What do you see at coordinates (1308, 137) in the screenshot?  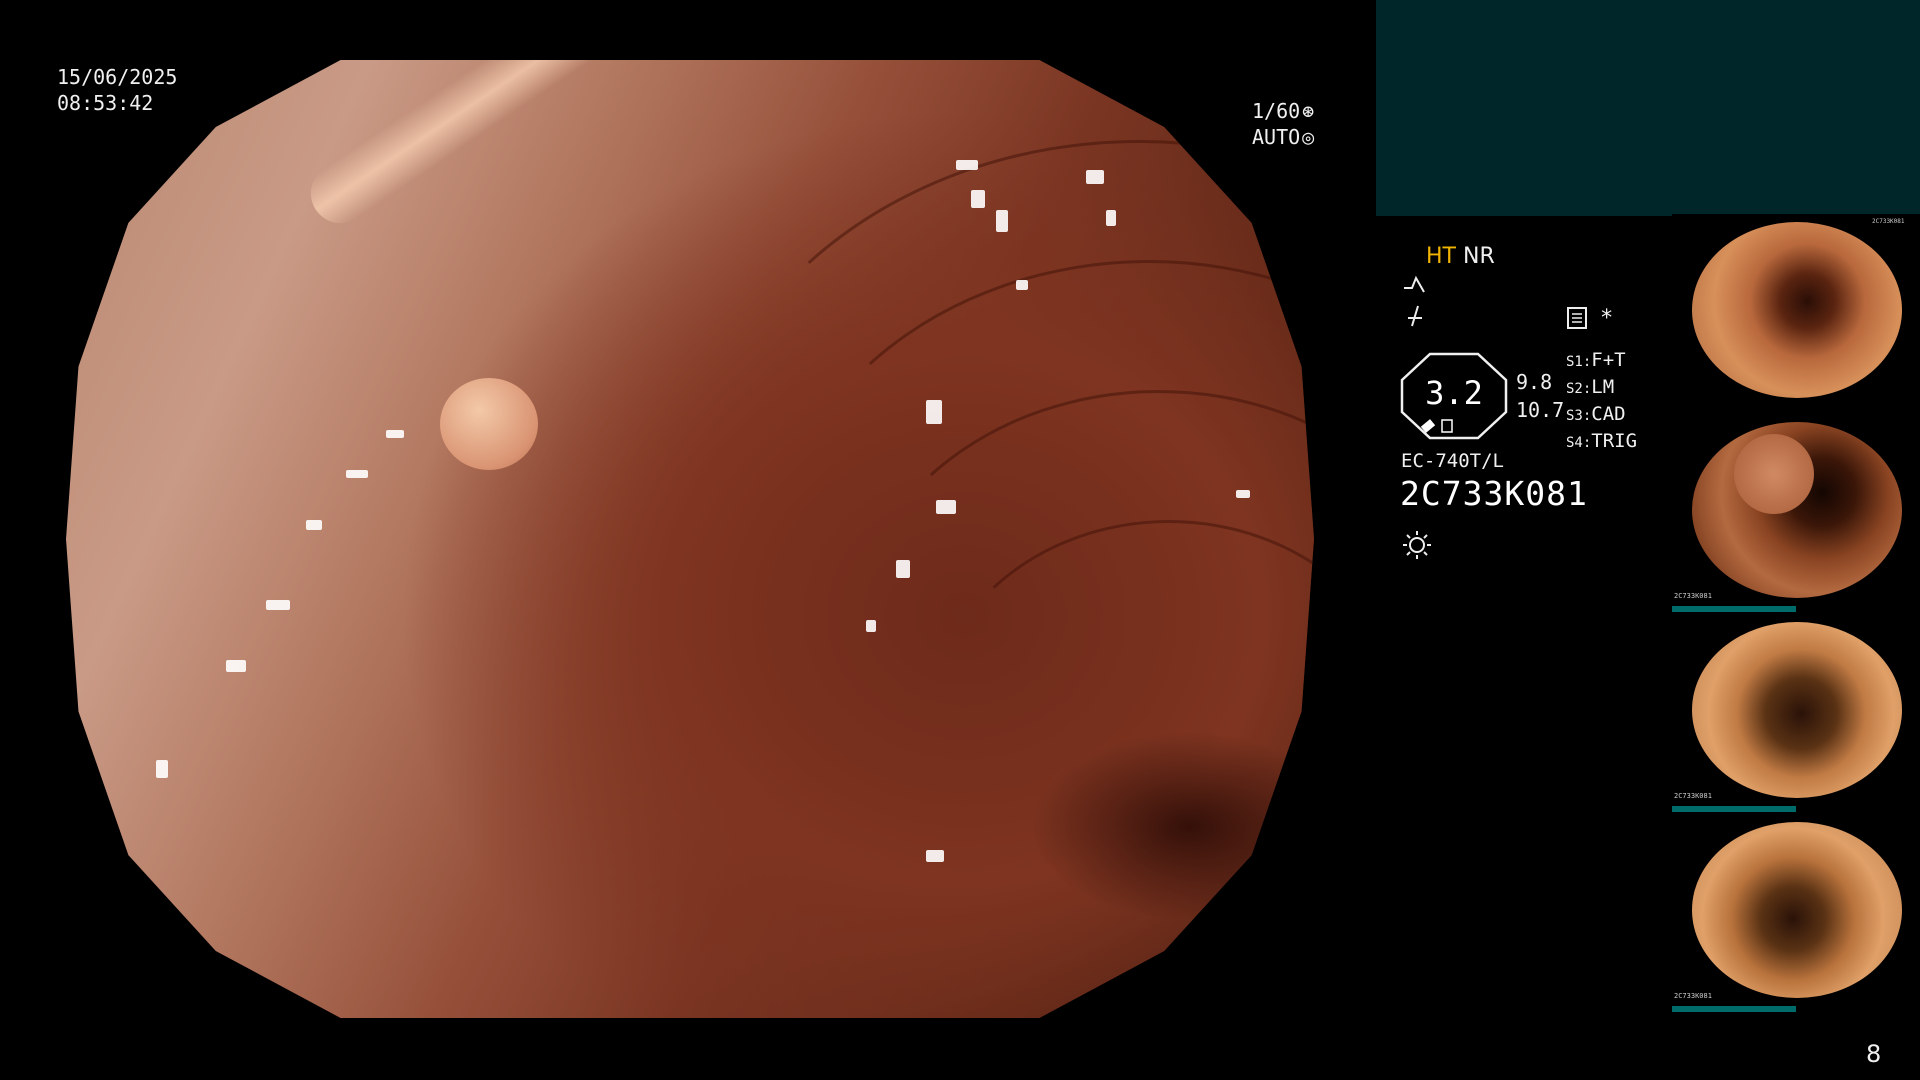 I see `iris-icon: ◎` at bounding box center [1308, 137].